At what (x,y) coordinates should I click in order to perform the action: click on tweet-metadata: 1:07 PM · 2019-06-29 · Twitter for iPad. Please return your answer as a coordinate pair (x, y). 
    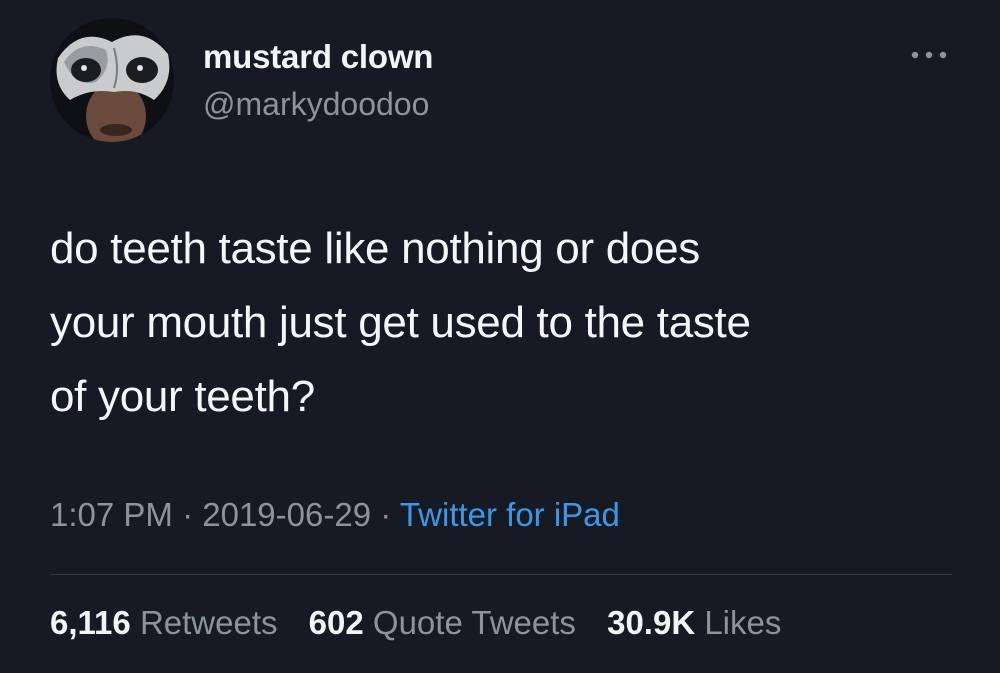
    Looking at the image, I should click on (335, 515).